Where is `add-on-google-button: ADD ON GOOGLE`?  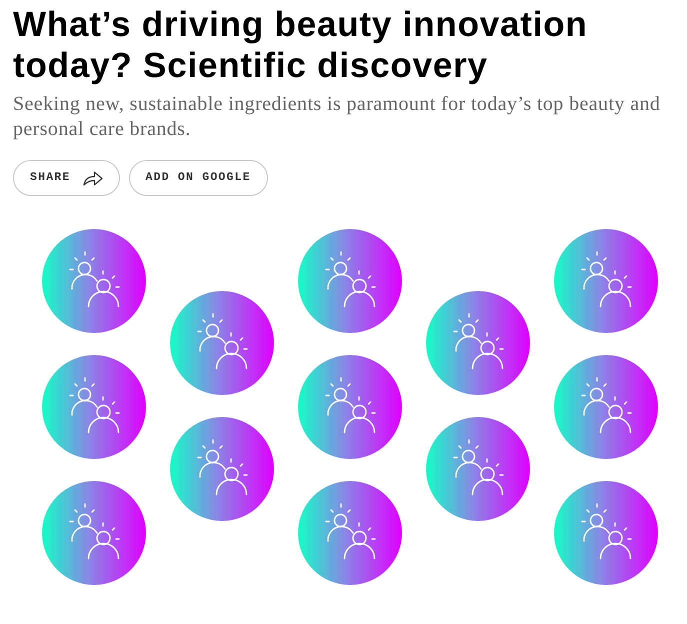 add-on-google-button: ADD ON GOOGLE is located at coordinates (198, 178).